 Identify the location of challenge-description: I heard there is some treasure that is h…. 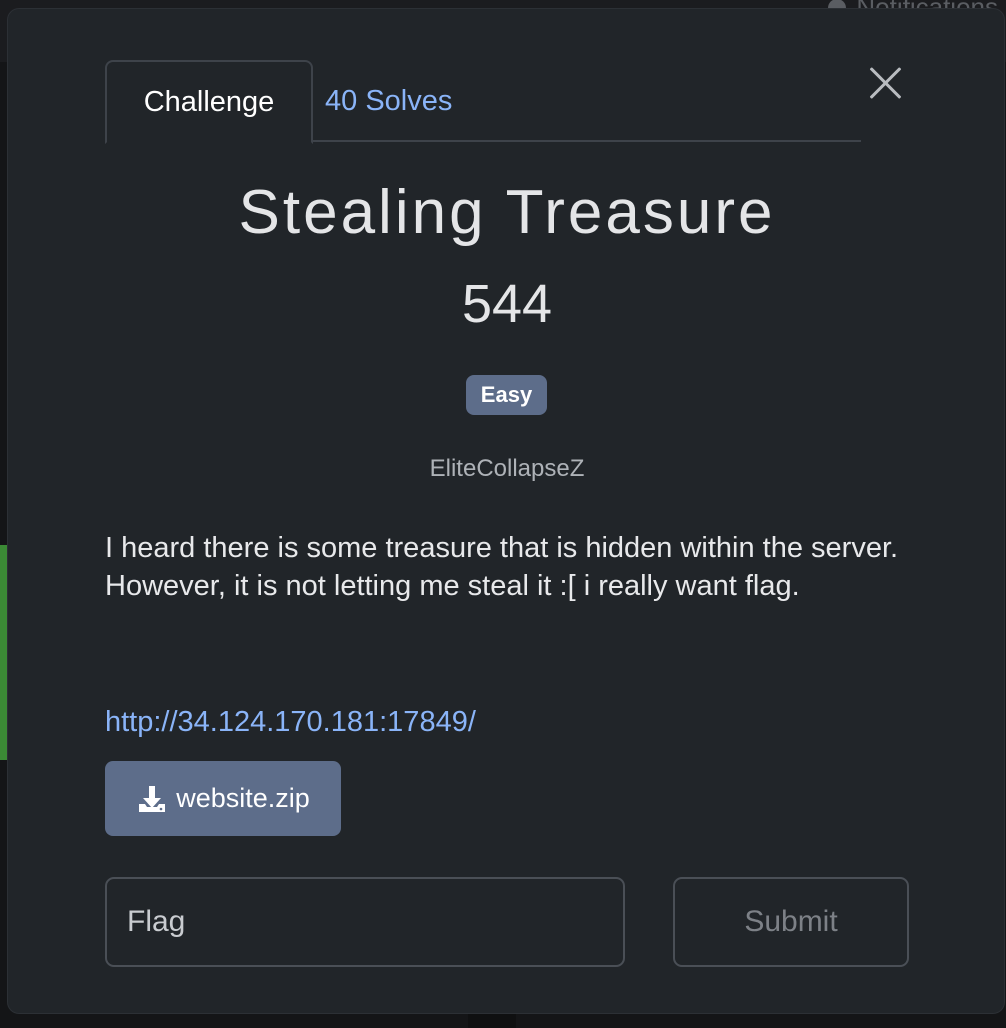
(502, 567).